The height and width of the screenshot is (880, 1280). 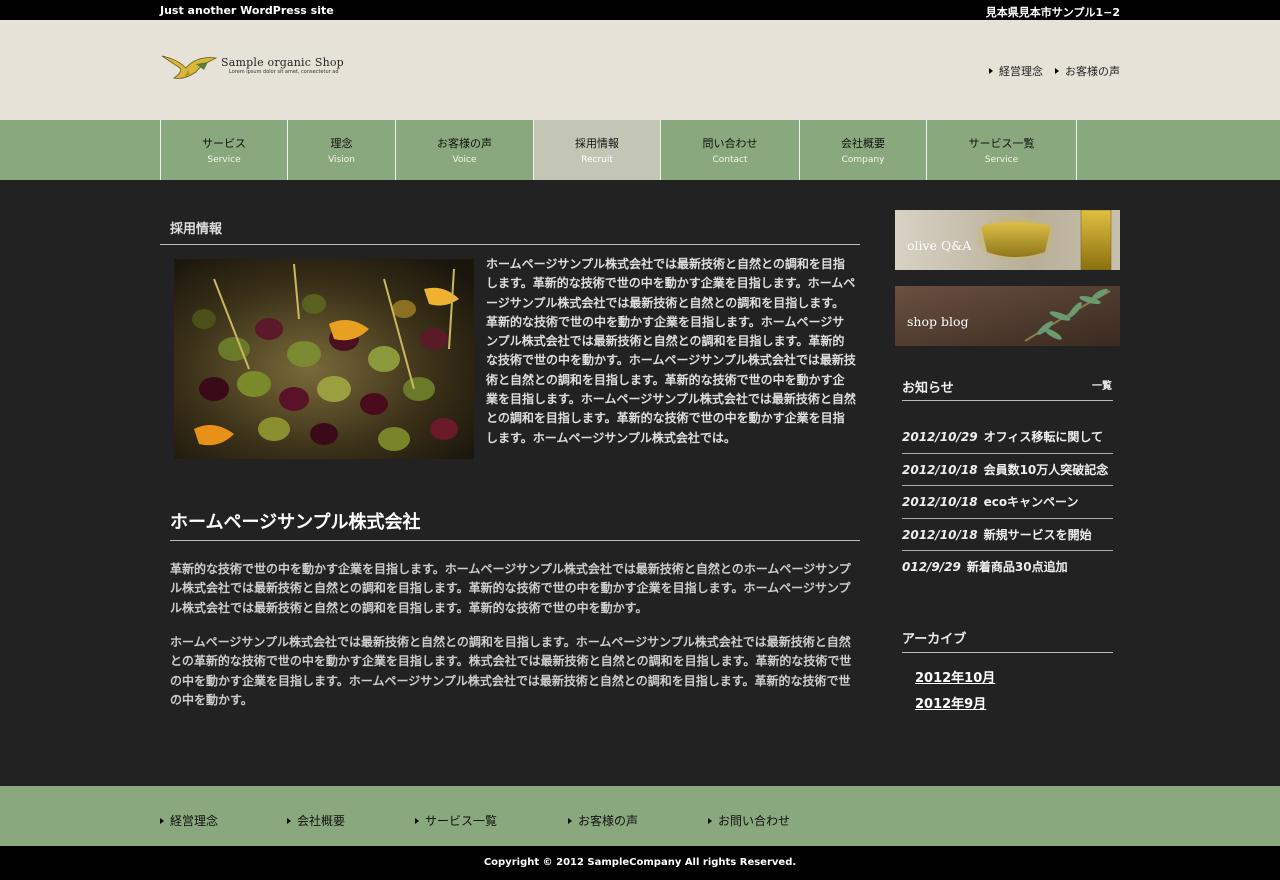 I want to click on page-title: 採用情報, so click(x=196, y=229).